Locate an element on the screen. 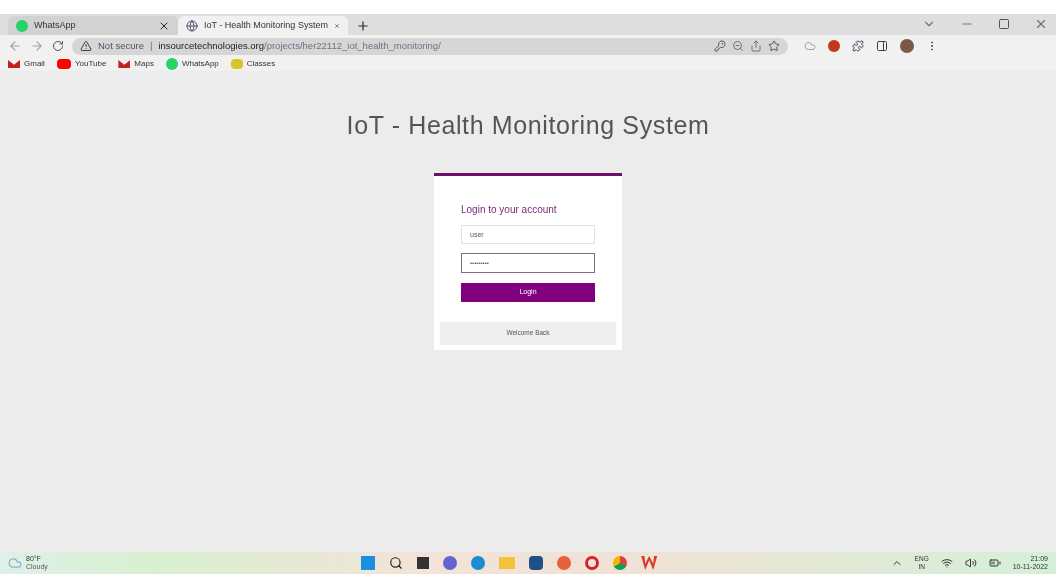 Image resolution: width=1056 pixels, height=574 pixels. volume-icon is located at coordinates (970, 563).